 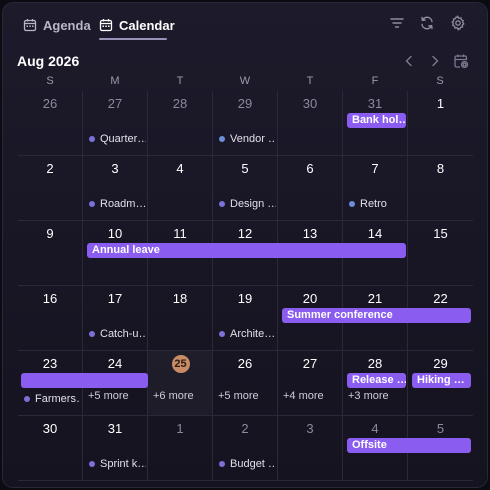 I want to click on day-number: 13, so click(x=310, y=233).